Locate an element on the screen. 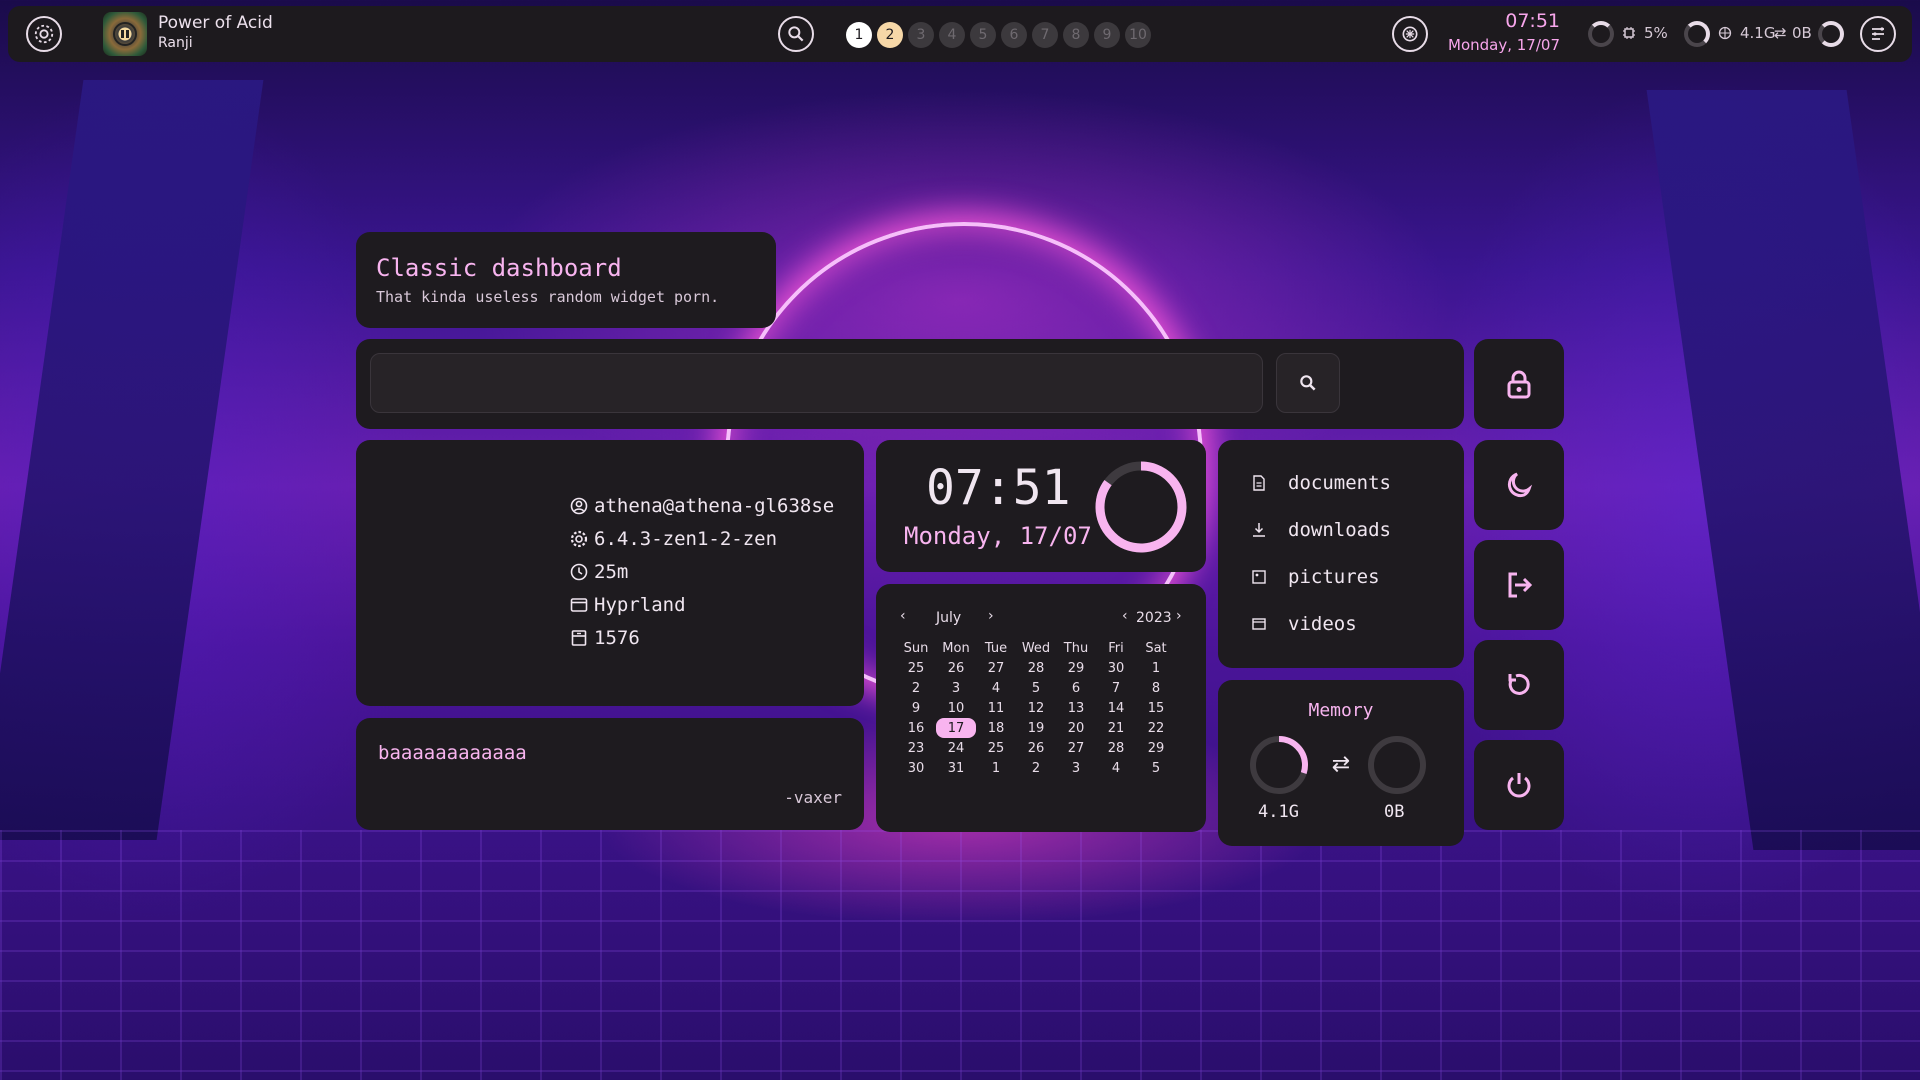 This screenshot has height=1080, width=1920. calendar-day: 22 is located at coordinates (1156, 728).